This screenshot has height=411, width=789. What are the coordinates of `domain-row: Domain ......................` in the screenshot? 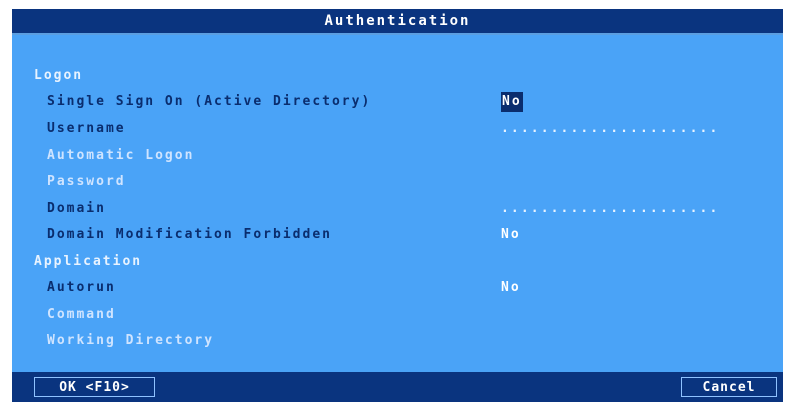 It's located at (397, 209).